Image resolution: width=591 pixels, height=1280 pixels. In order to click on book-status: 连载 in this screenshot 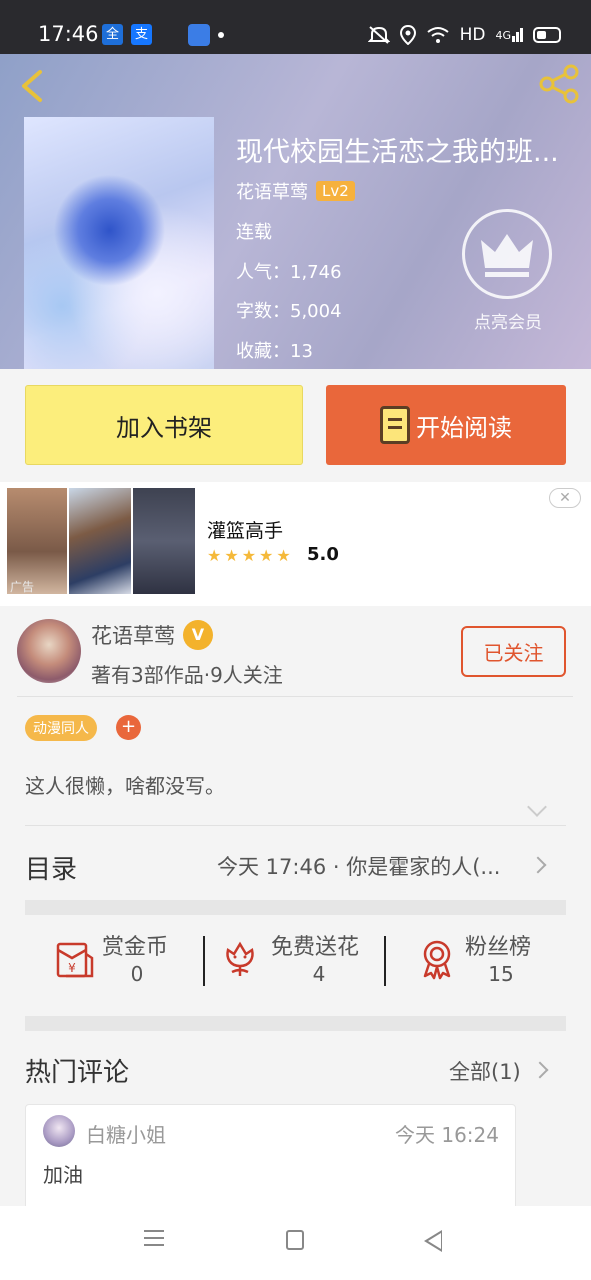, I will do `click(254, 232)`.